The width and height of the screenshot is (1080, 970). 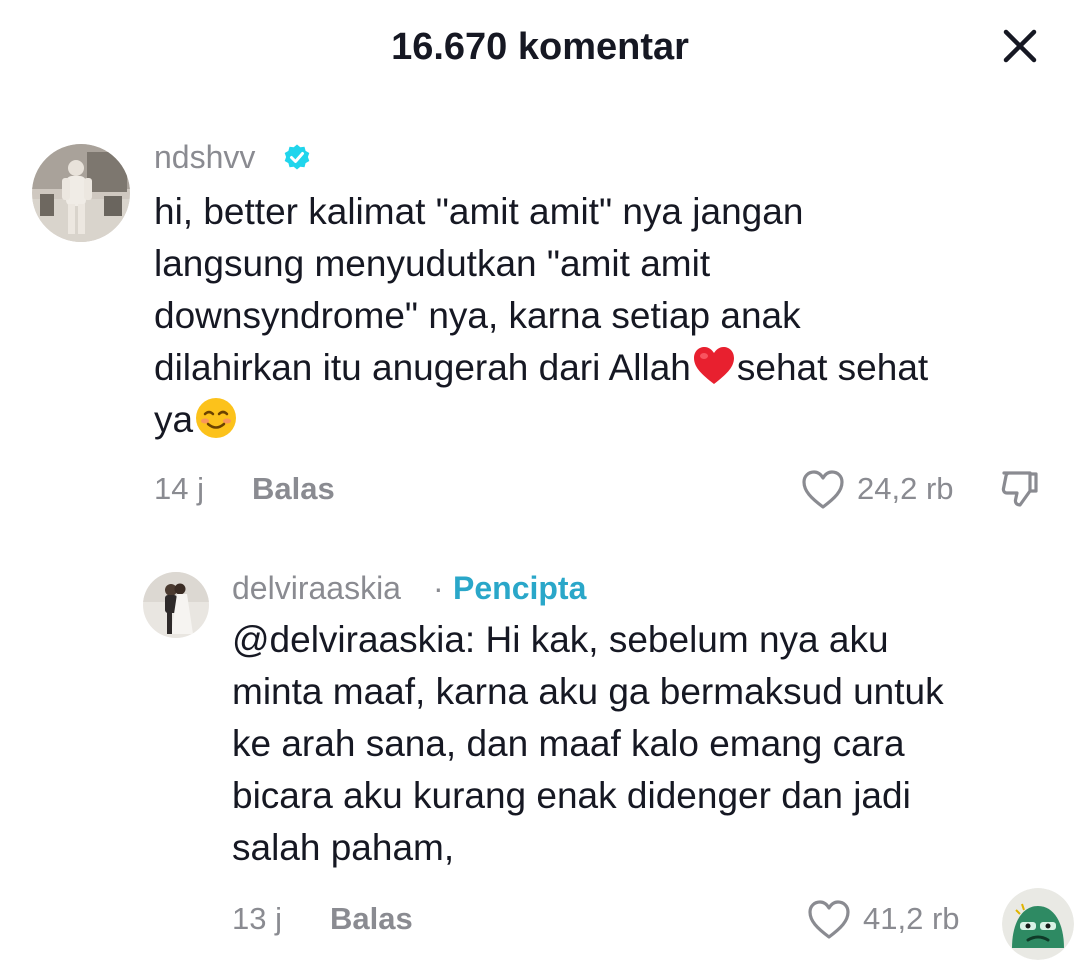 What do you see at coordinates (293, 489) in the screenshot?
I see `reply-button: Balas` at bounding box center [293, 489].